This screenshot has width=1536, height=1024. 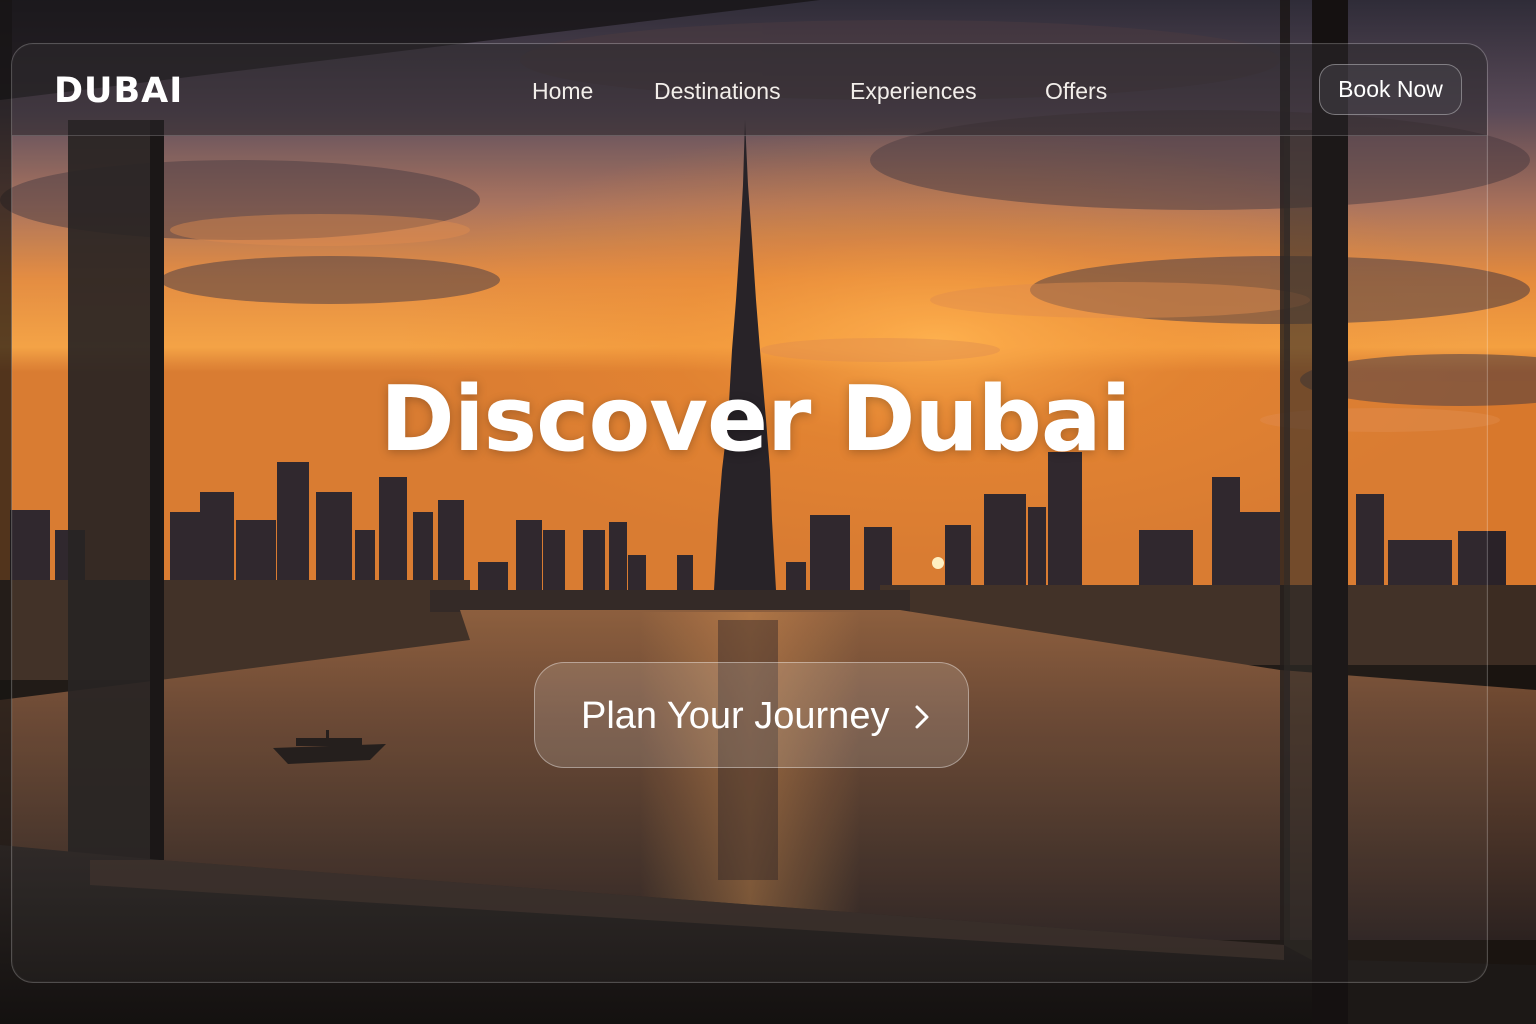 What do you see at coordinates (756, 419) in the screenshot?
I see `hero-title: Discover Dubai` at bounding box center [756, 419].